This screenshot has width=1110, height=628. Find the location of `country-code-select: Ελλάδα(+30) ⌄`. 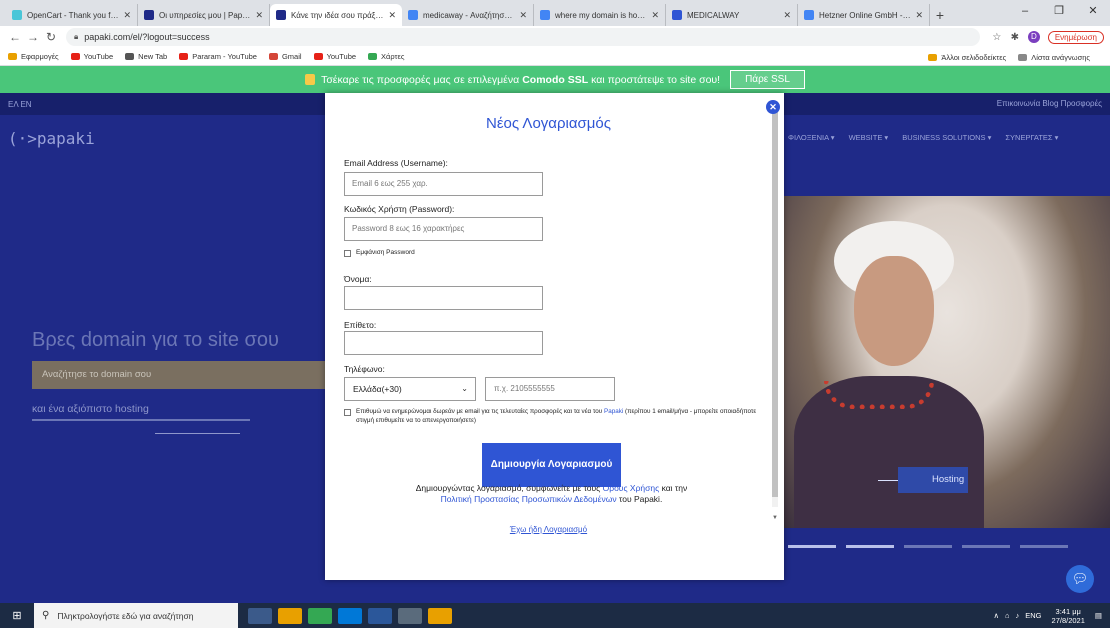

country-code-select: Ελλάδα(+30) ⌄ is located at coordinates (410, 389).